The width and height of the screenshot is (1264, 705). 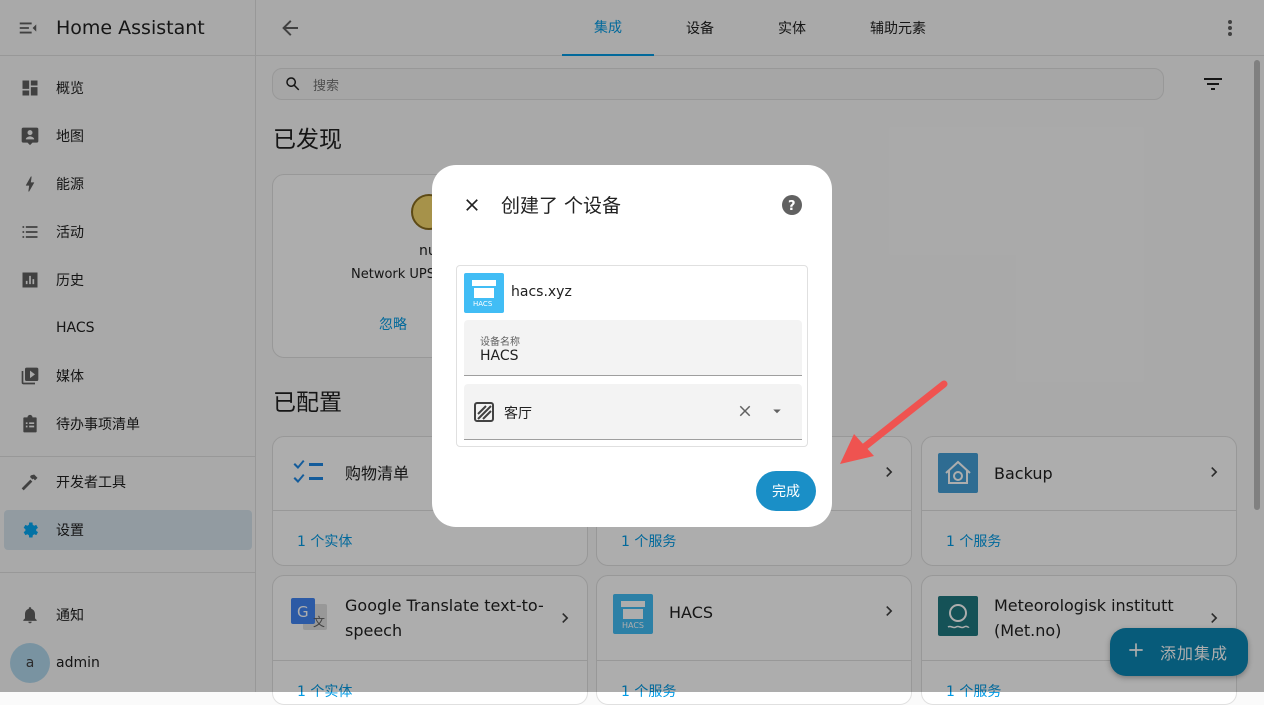 I want to click on device-name: hacs.xyz, so click(x=541, y=292).